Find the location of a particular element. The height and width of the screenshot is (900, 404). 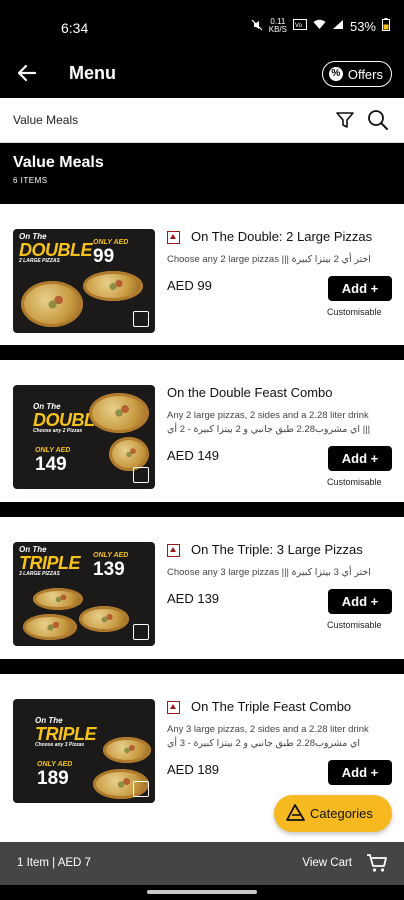

filter-icon is located at coordinates (345, 120).